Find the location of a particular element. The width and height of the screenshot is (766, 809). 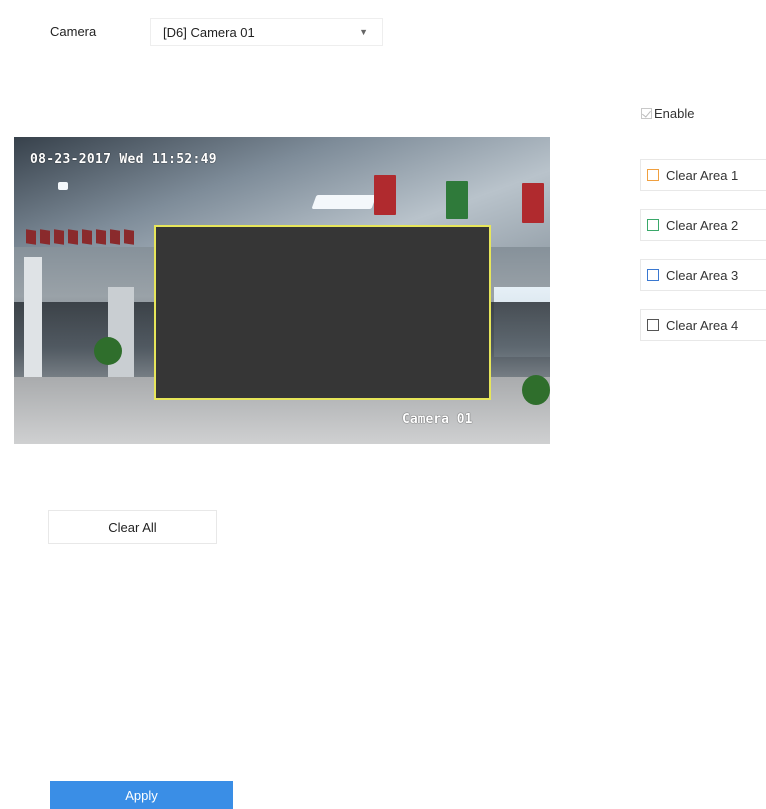

clear-area-2-button: Clear Area 2 is located at coordinates (703, 225).